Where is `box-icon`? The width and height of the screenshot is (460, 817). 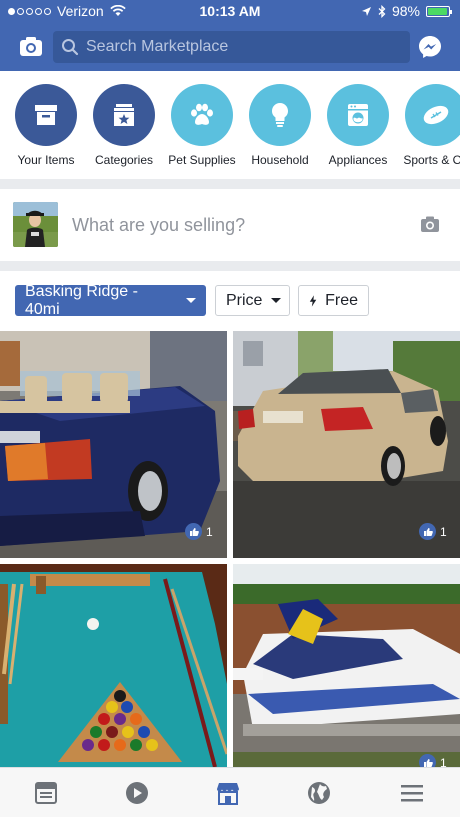 box-icon is located at coordinates (46, 115).